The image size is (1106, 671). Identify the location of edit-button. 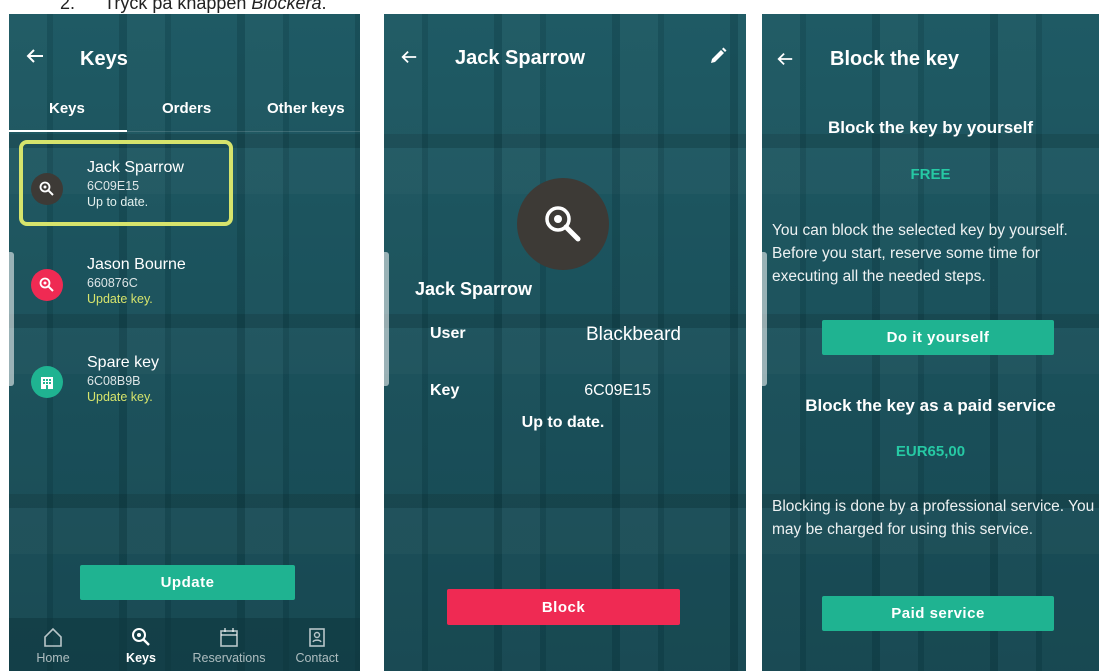
(718, 58).